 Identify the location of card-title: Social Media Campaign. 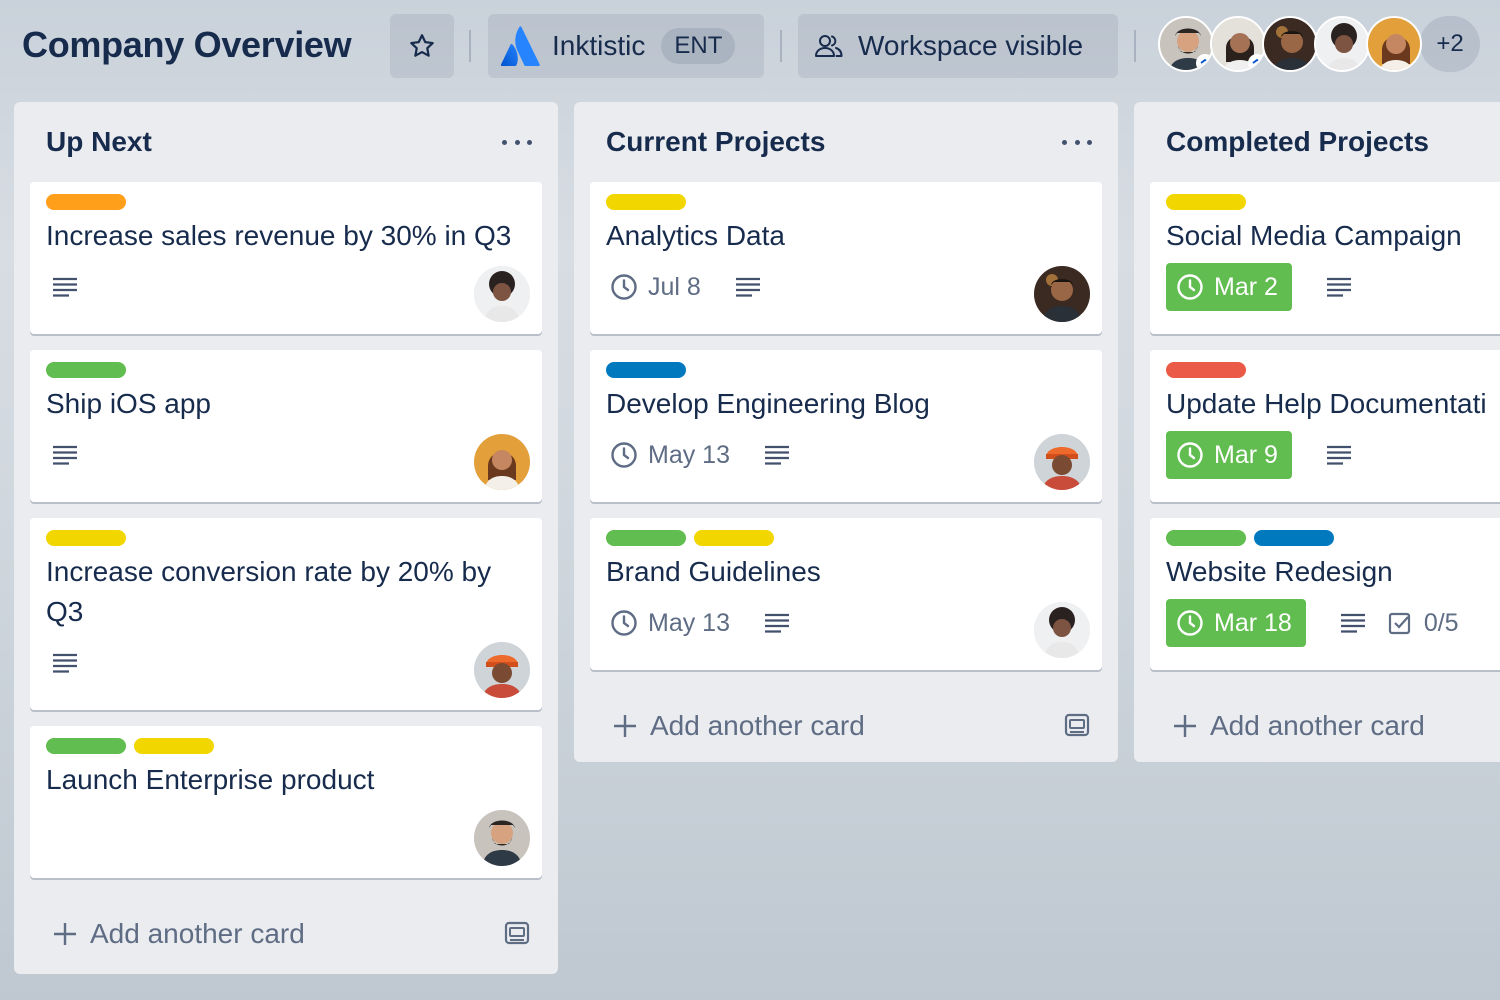
(1314, 235).